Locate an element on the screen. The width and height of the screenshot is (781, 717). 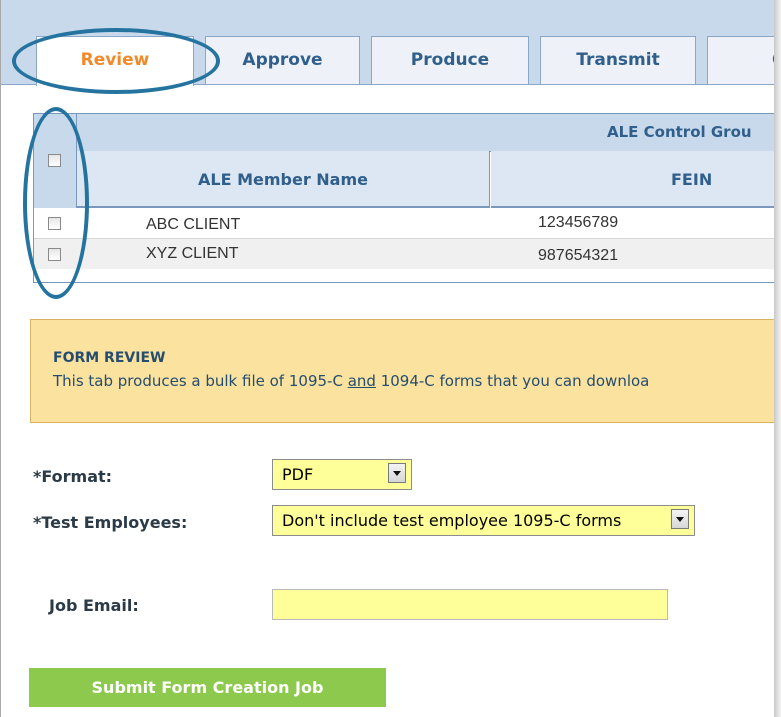
review-tab-highlight-ellipse is located at coordinates (116, 61).